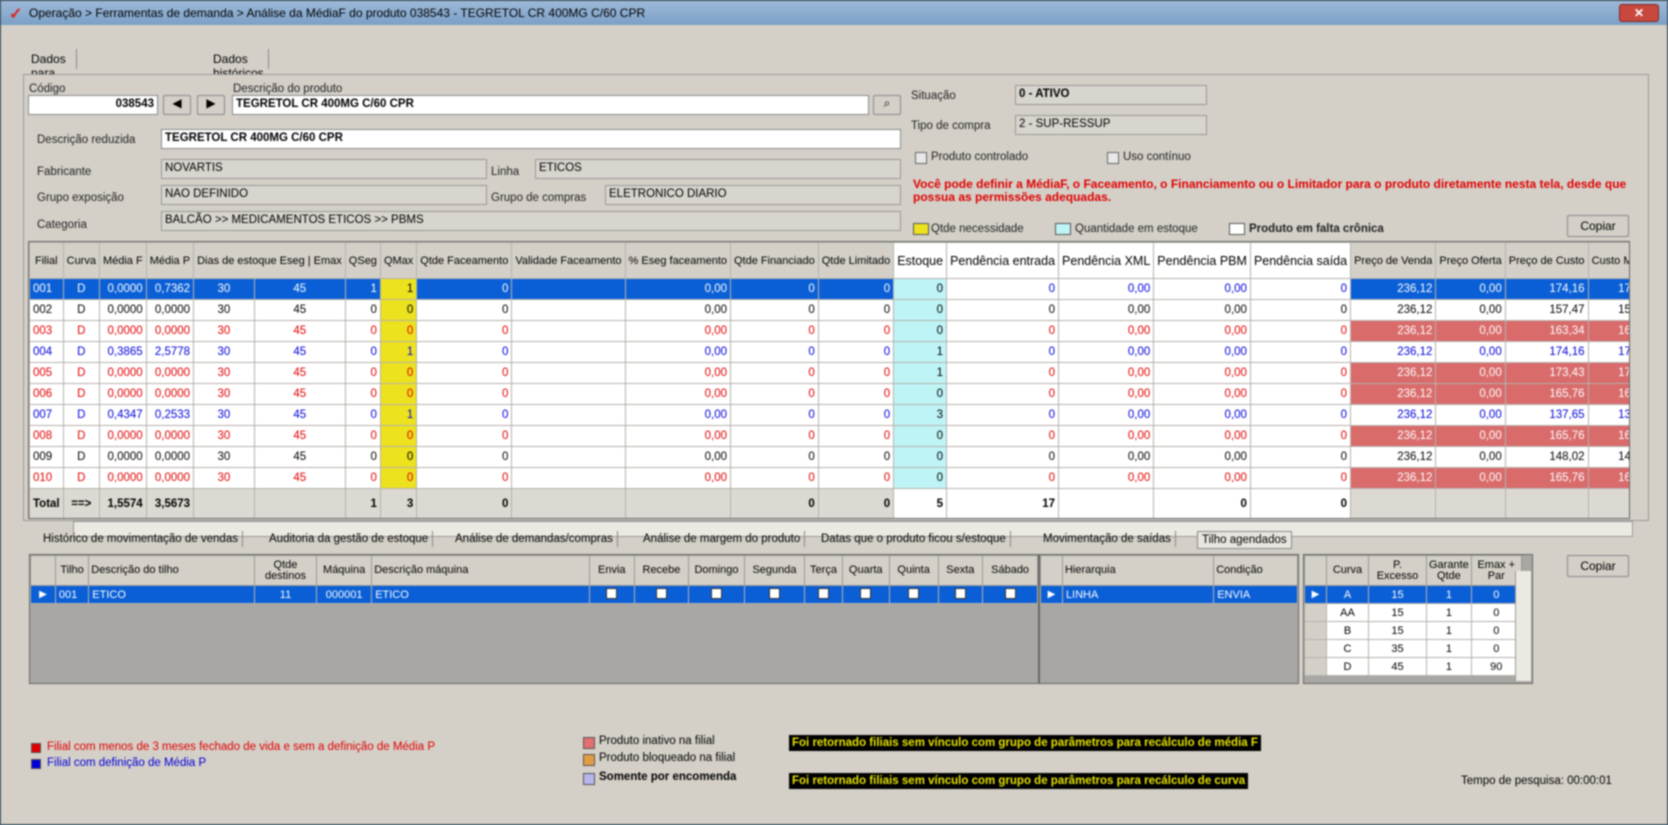 This screenshot has width=1668, height=825. What do you see at coordinates (722, 539) in the screenshot?
I see `tab-analise-margem: Análise de margem do produto` at bounding box center [722, 539].